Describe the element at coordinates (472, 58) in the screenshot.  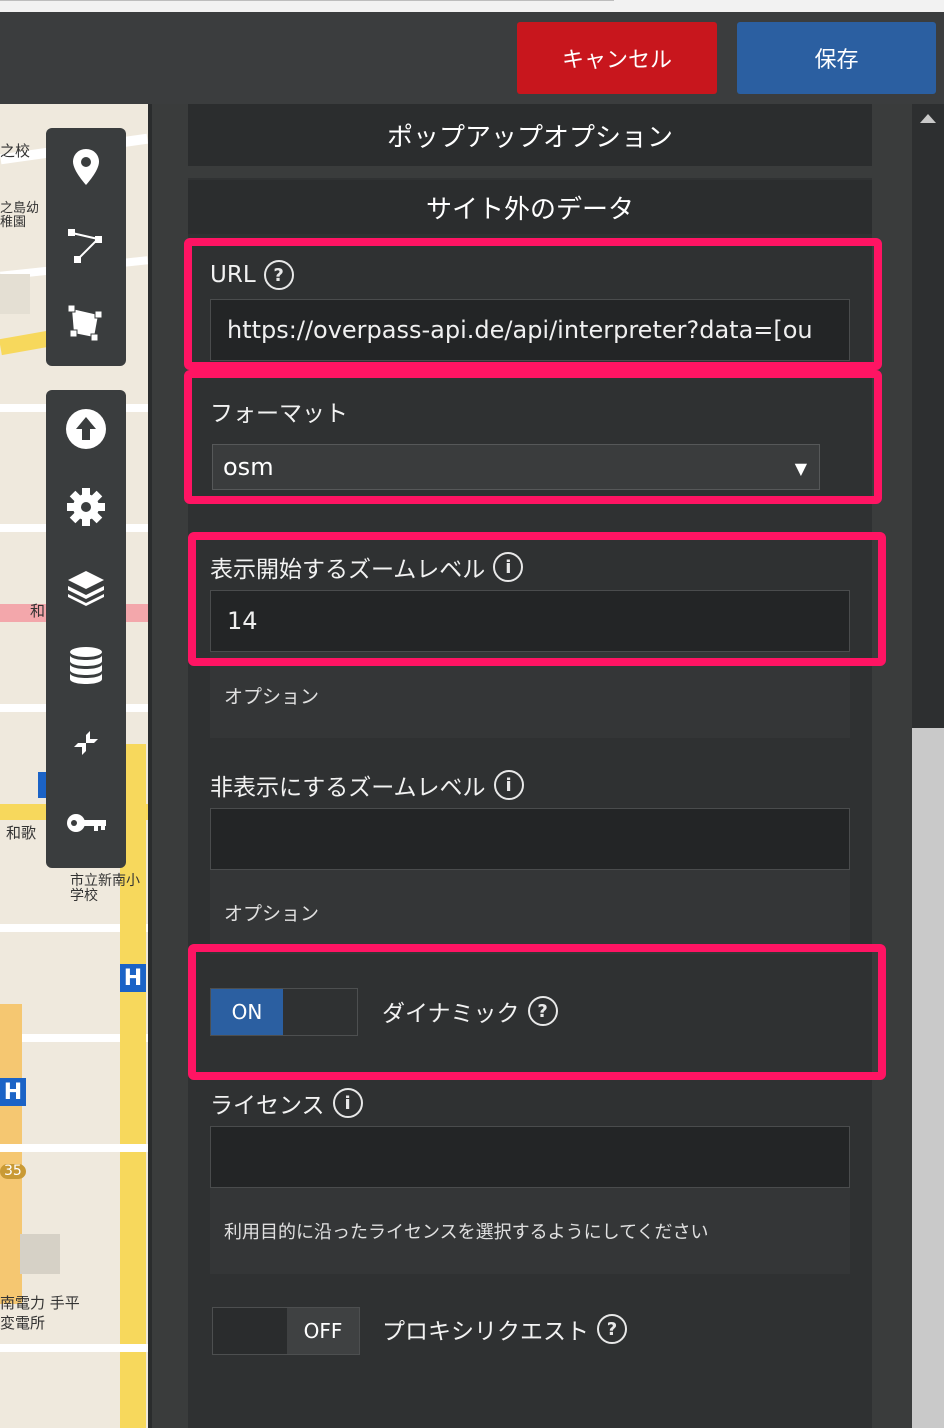
I see `edit-header: キャンセル 保存` at that location.